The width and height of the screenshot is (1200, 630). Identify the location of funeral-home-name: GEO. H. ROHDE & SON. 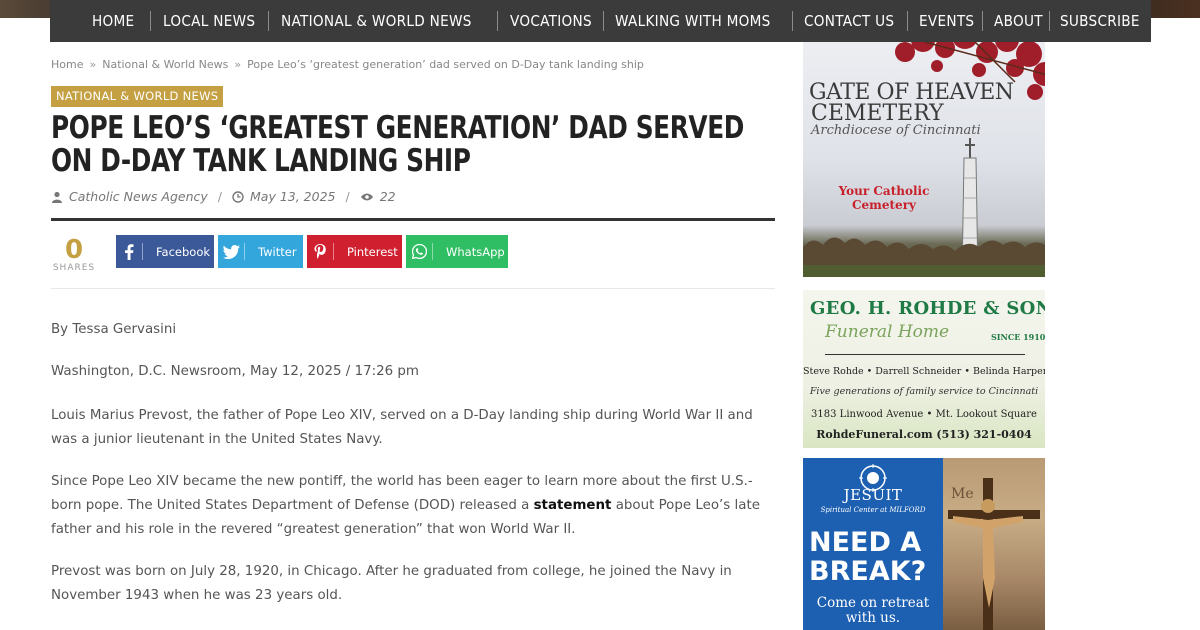
(927, 308).